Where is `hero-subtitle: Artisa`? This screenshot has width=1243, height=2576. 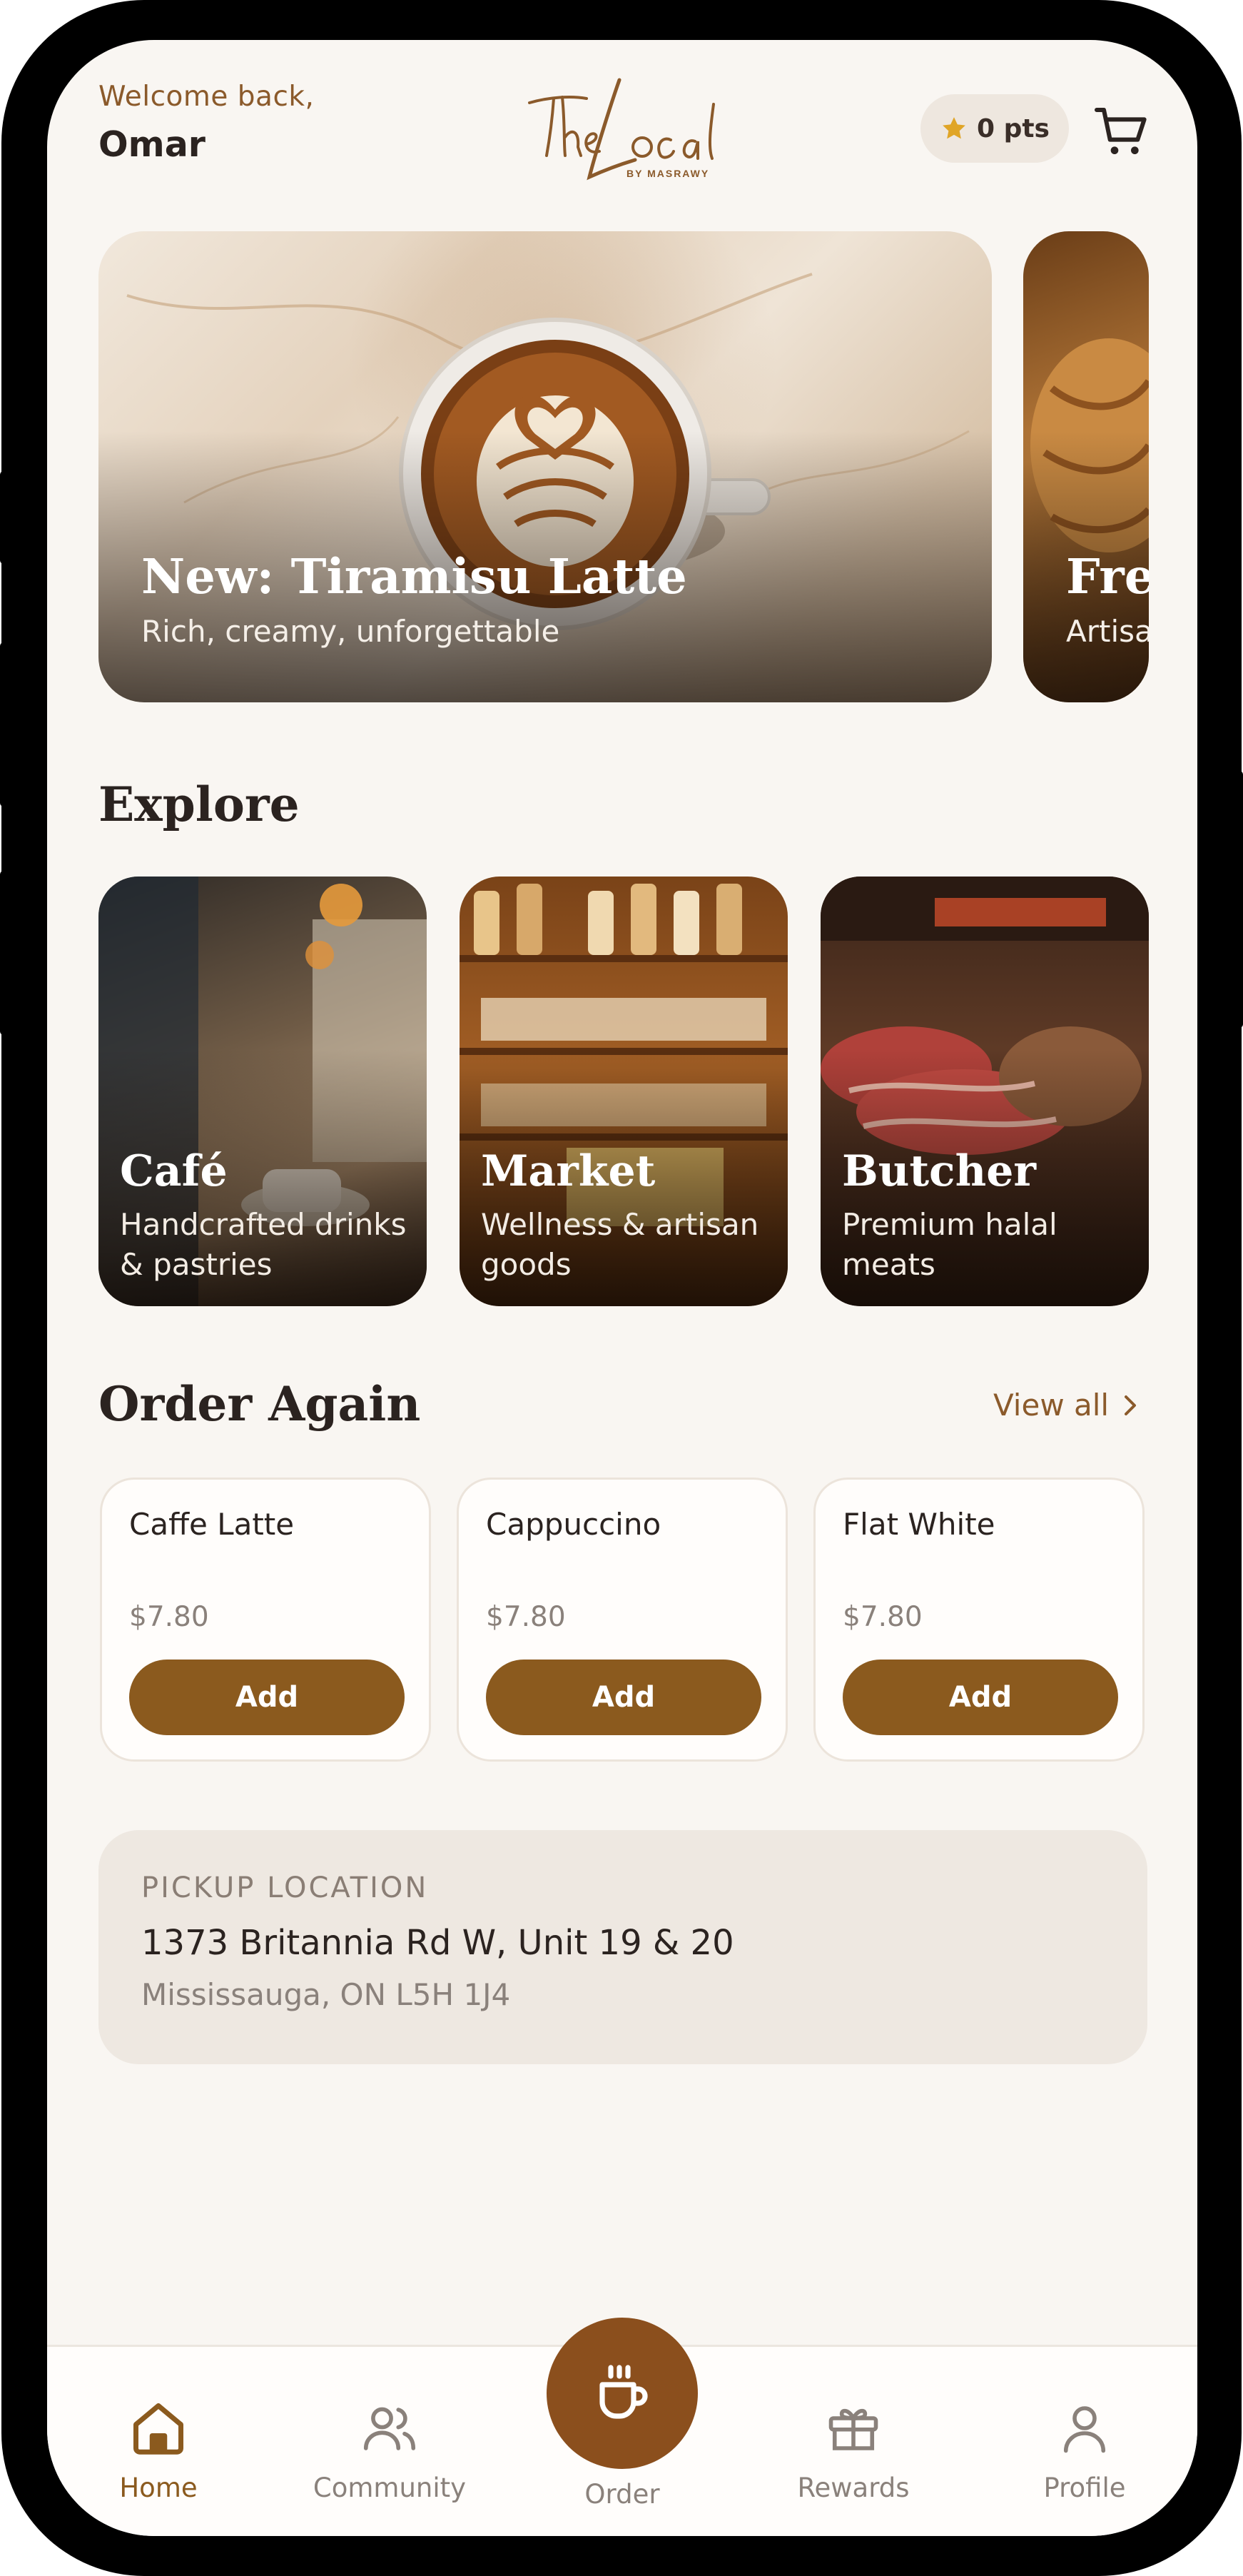
hero-subtitle: Artisa is located at coordinates (1107, 631).